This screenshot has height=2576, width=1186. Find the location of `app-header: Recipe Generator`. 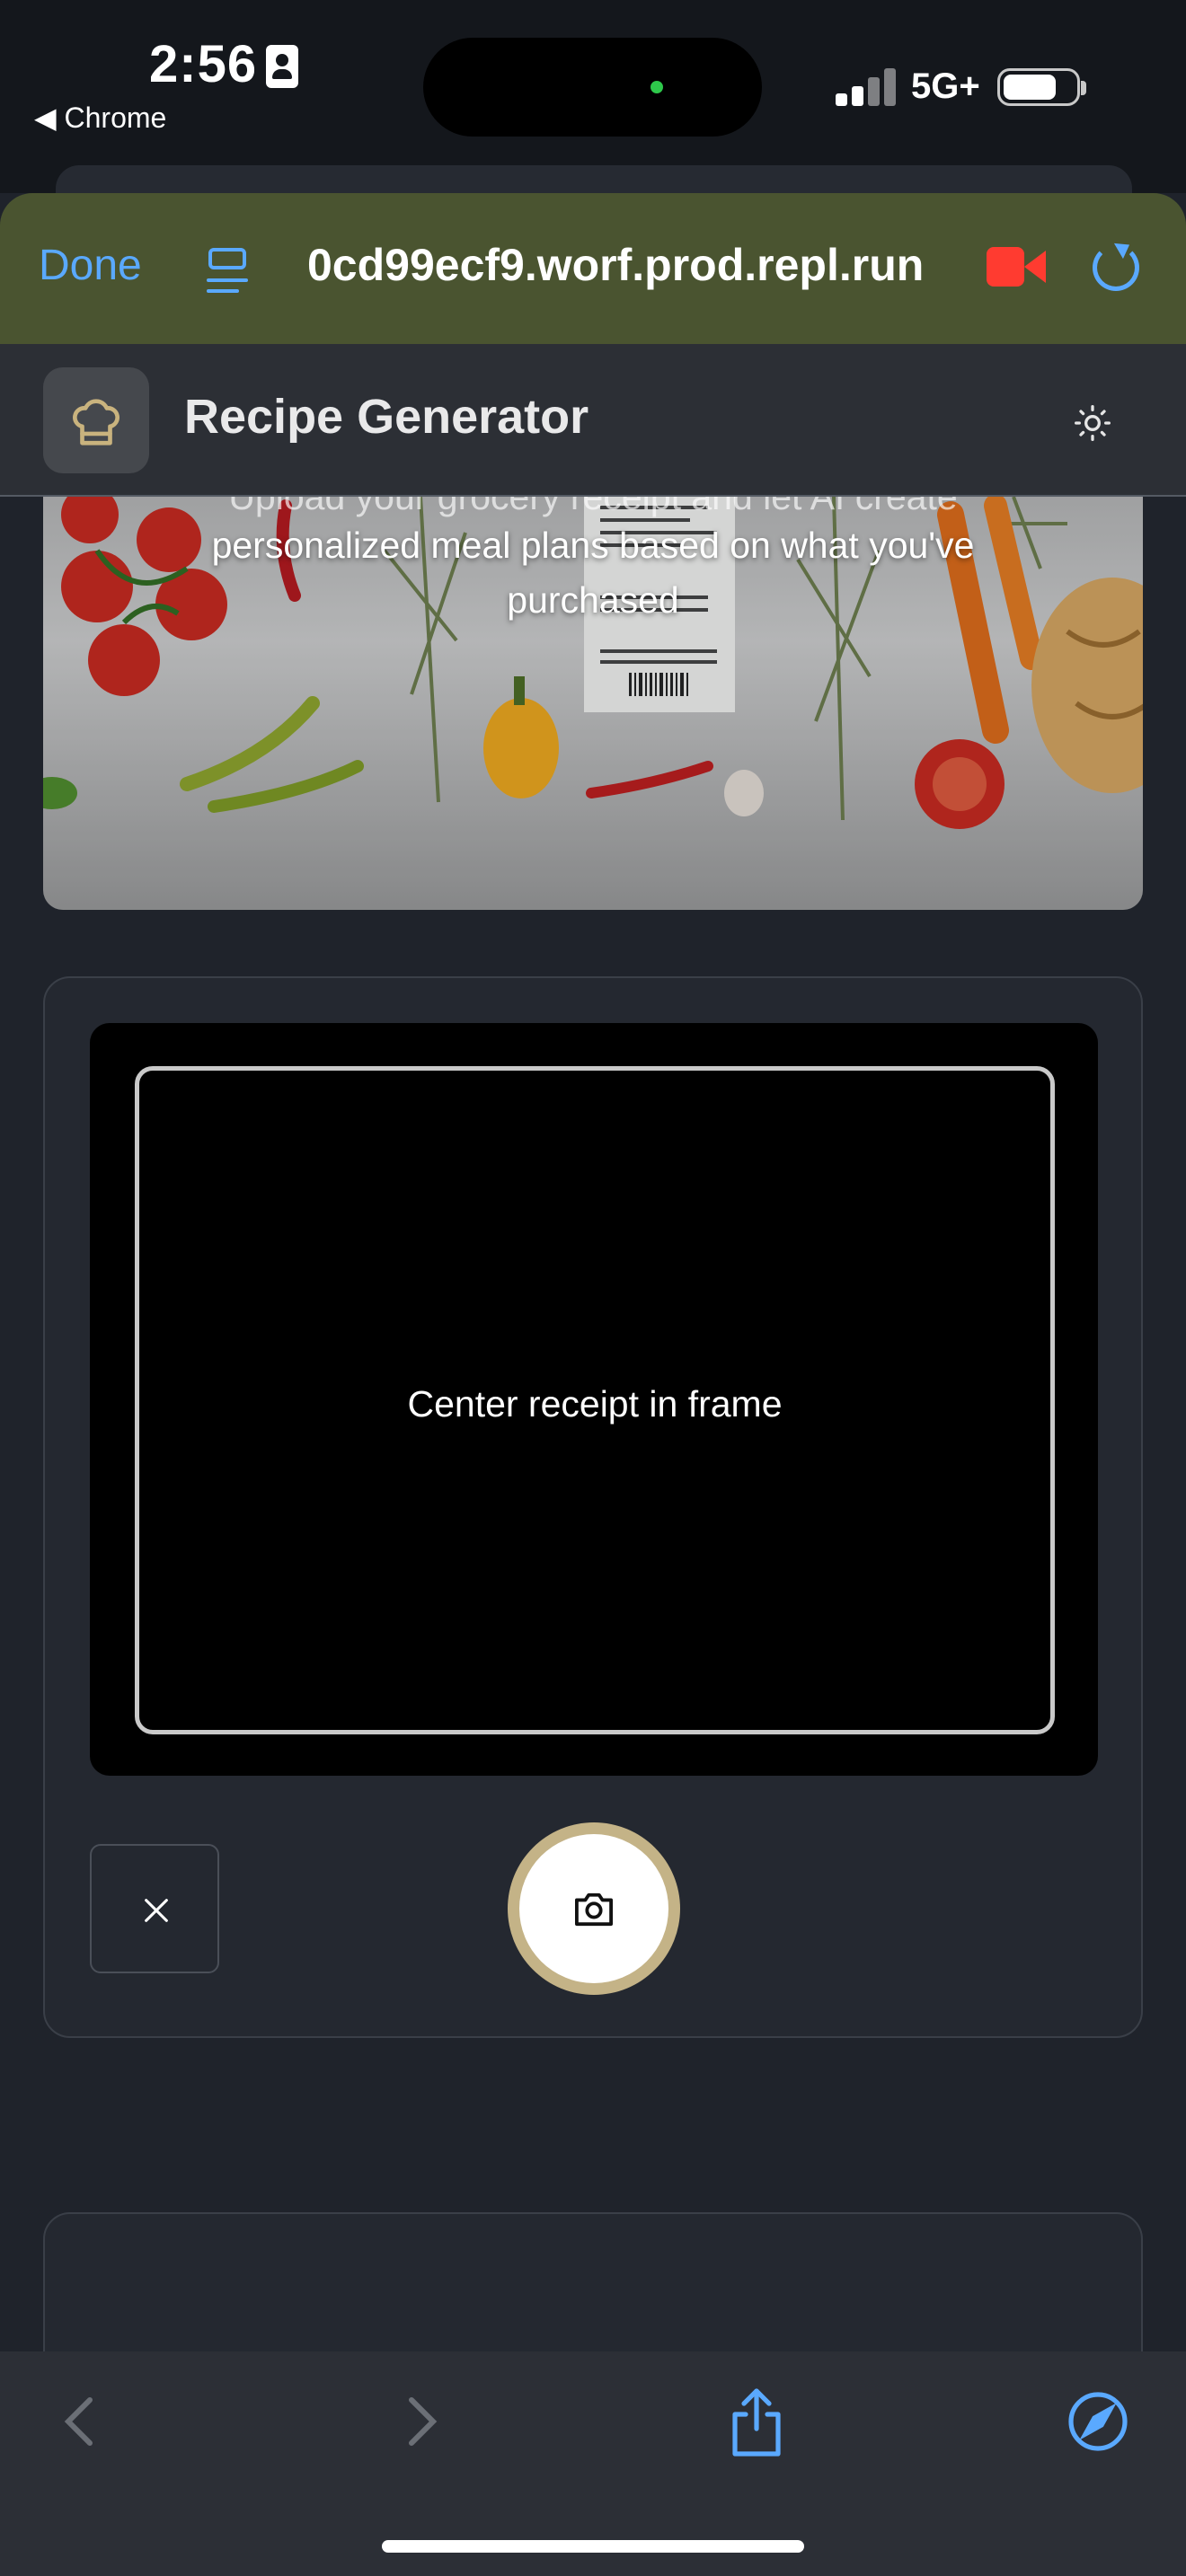

app-header: Recipe Generator is located at coordinates (593, 420).